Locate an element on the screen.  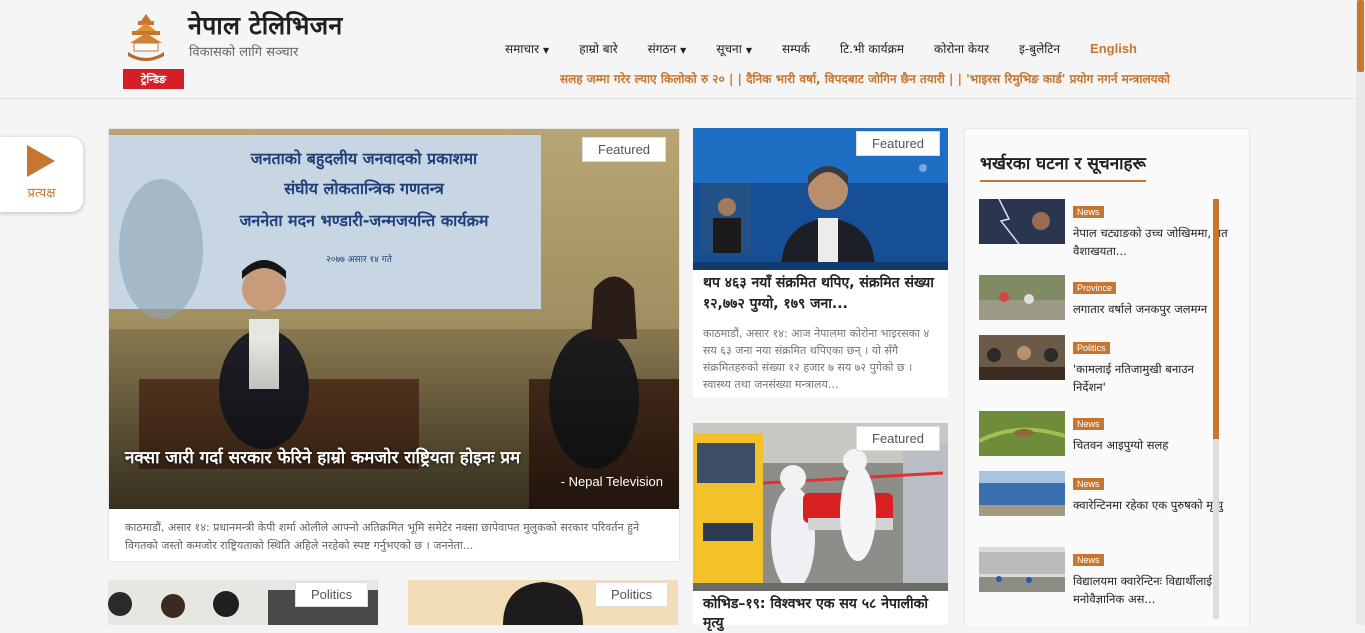
banner-line-3: जननेता मदन भण्डारी-जन्मजयन्ति कार्यक्रम is located at coordinates (364, 220).